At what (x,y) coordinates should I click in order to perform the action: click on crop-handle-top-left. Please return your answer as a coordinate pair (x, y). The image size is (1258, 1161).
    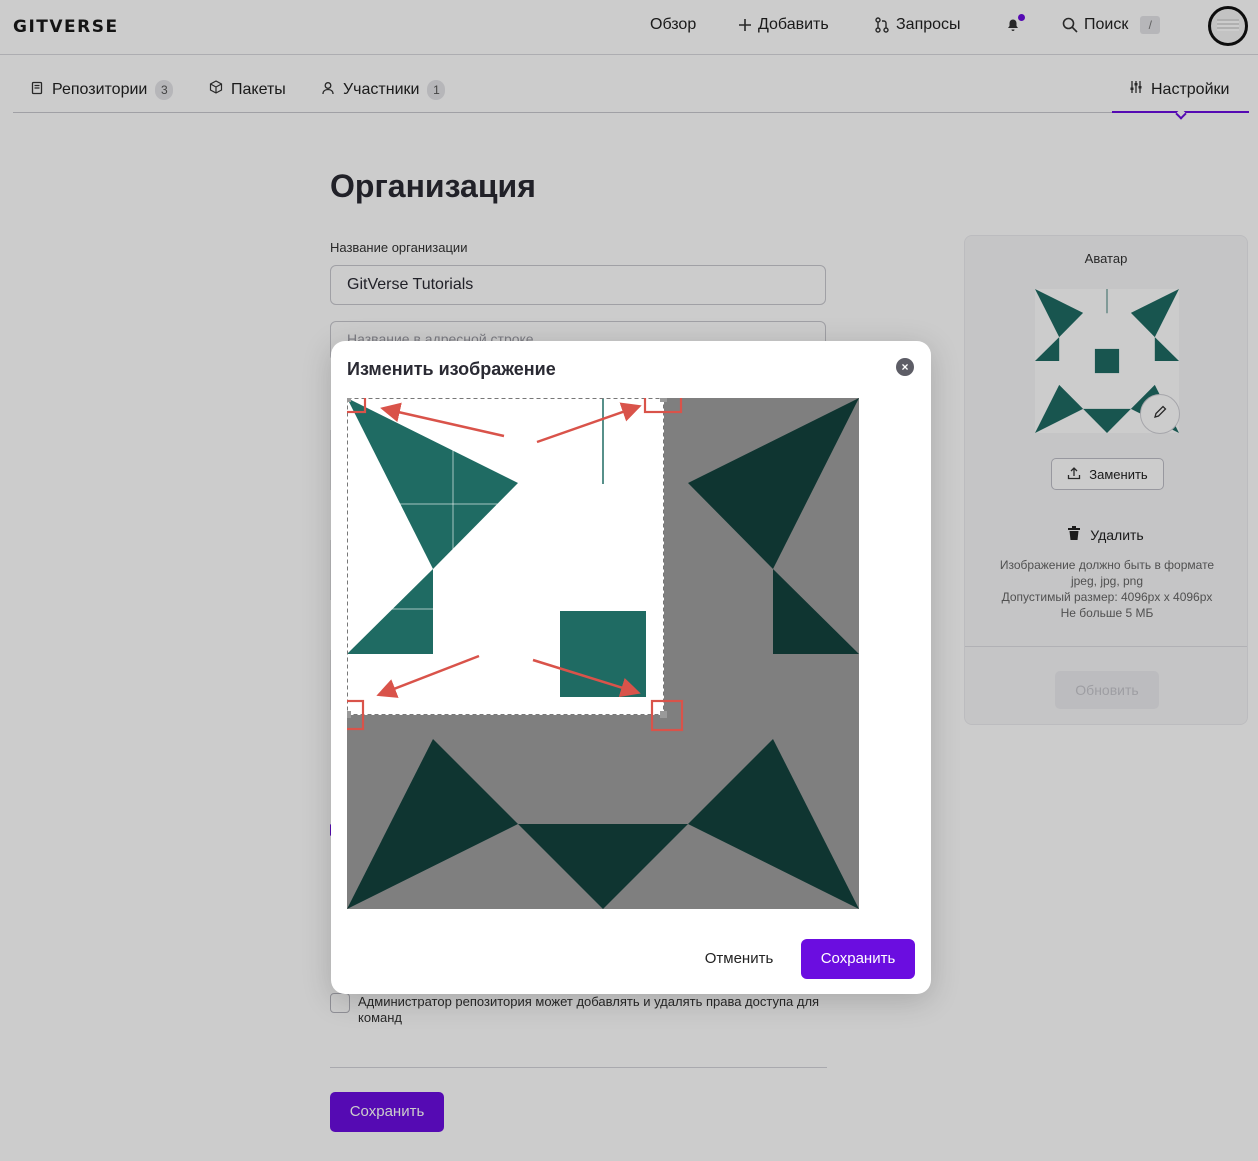
    Looking at the image, I should click on (347, 398).